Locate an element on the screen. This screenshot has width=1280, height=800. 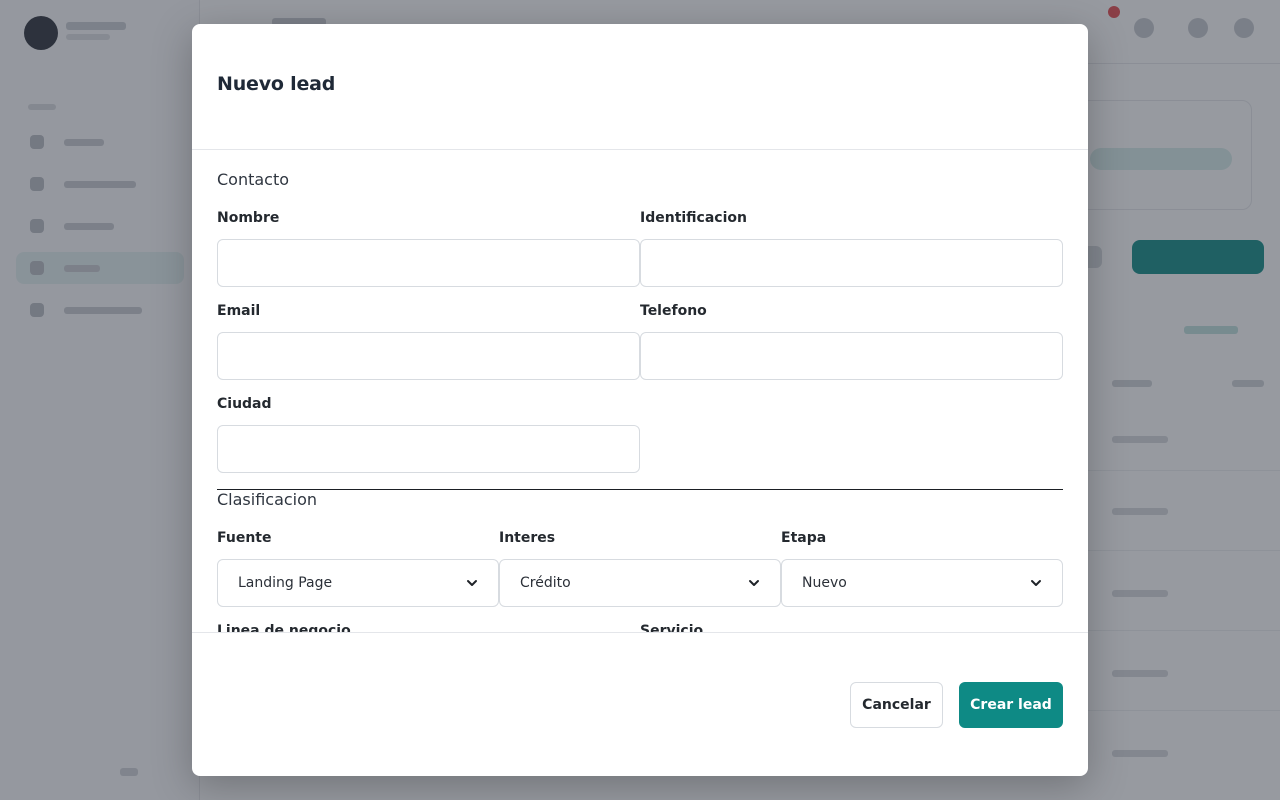
fuente-value: Landing Page is located at coordinates (285, 583).